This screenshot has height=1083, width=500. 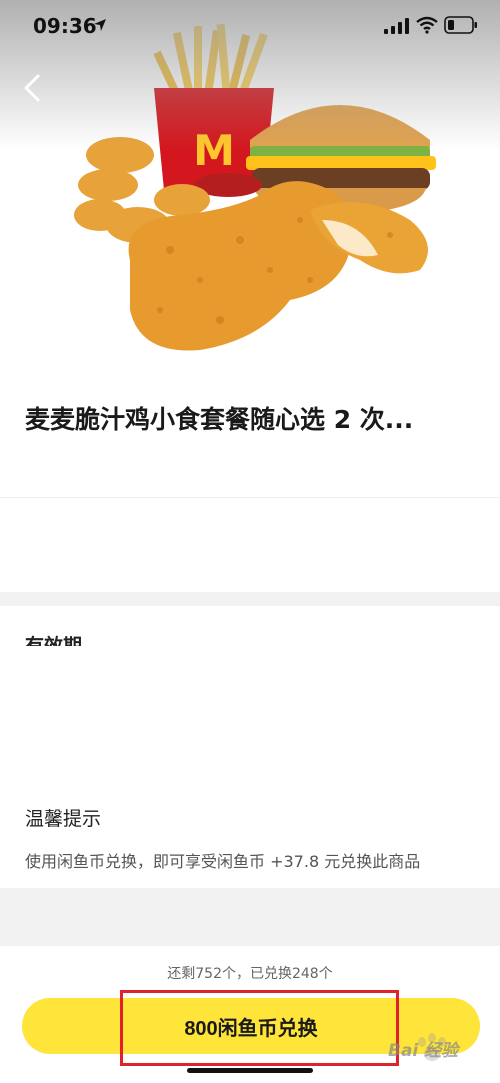 What do you see at coordinates (396, 26) in the screenshot?
I see `cellular-signal-icon` at bounding box center [396, 26].